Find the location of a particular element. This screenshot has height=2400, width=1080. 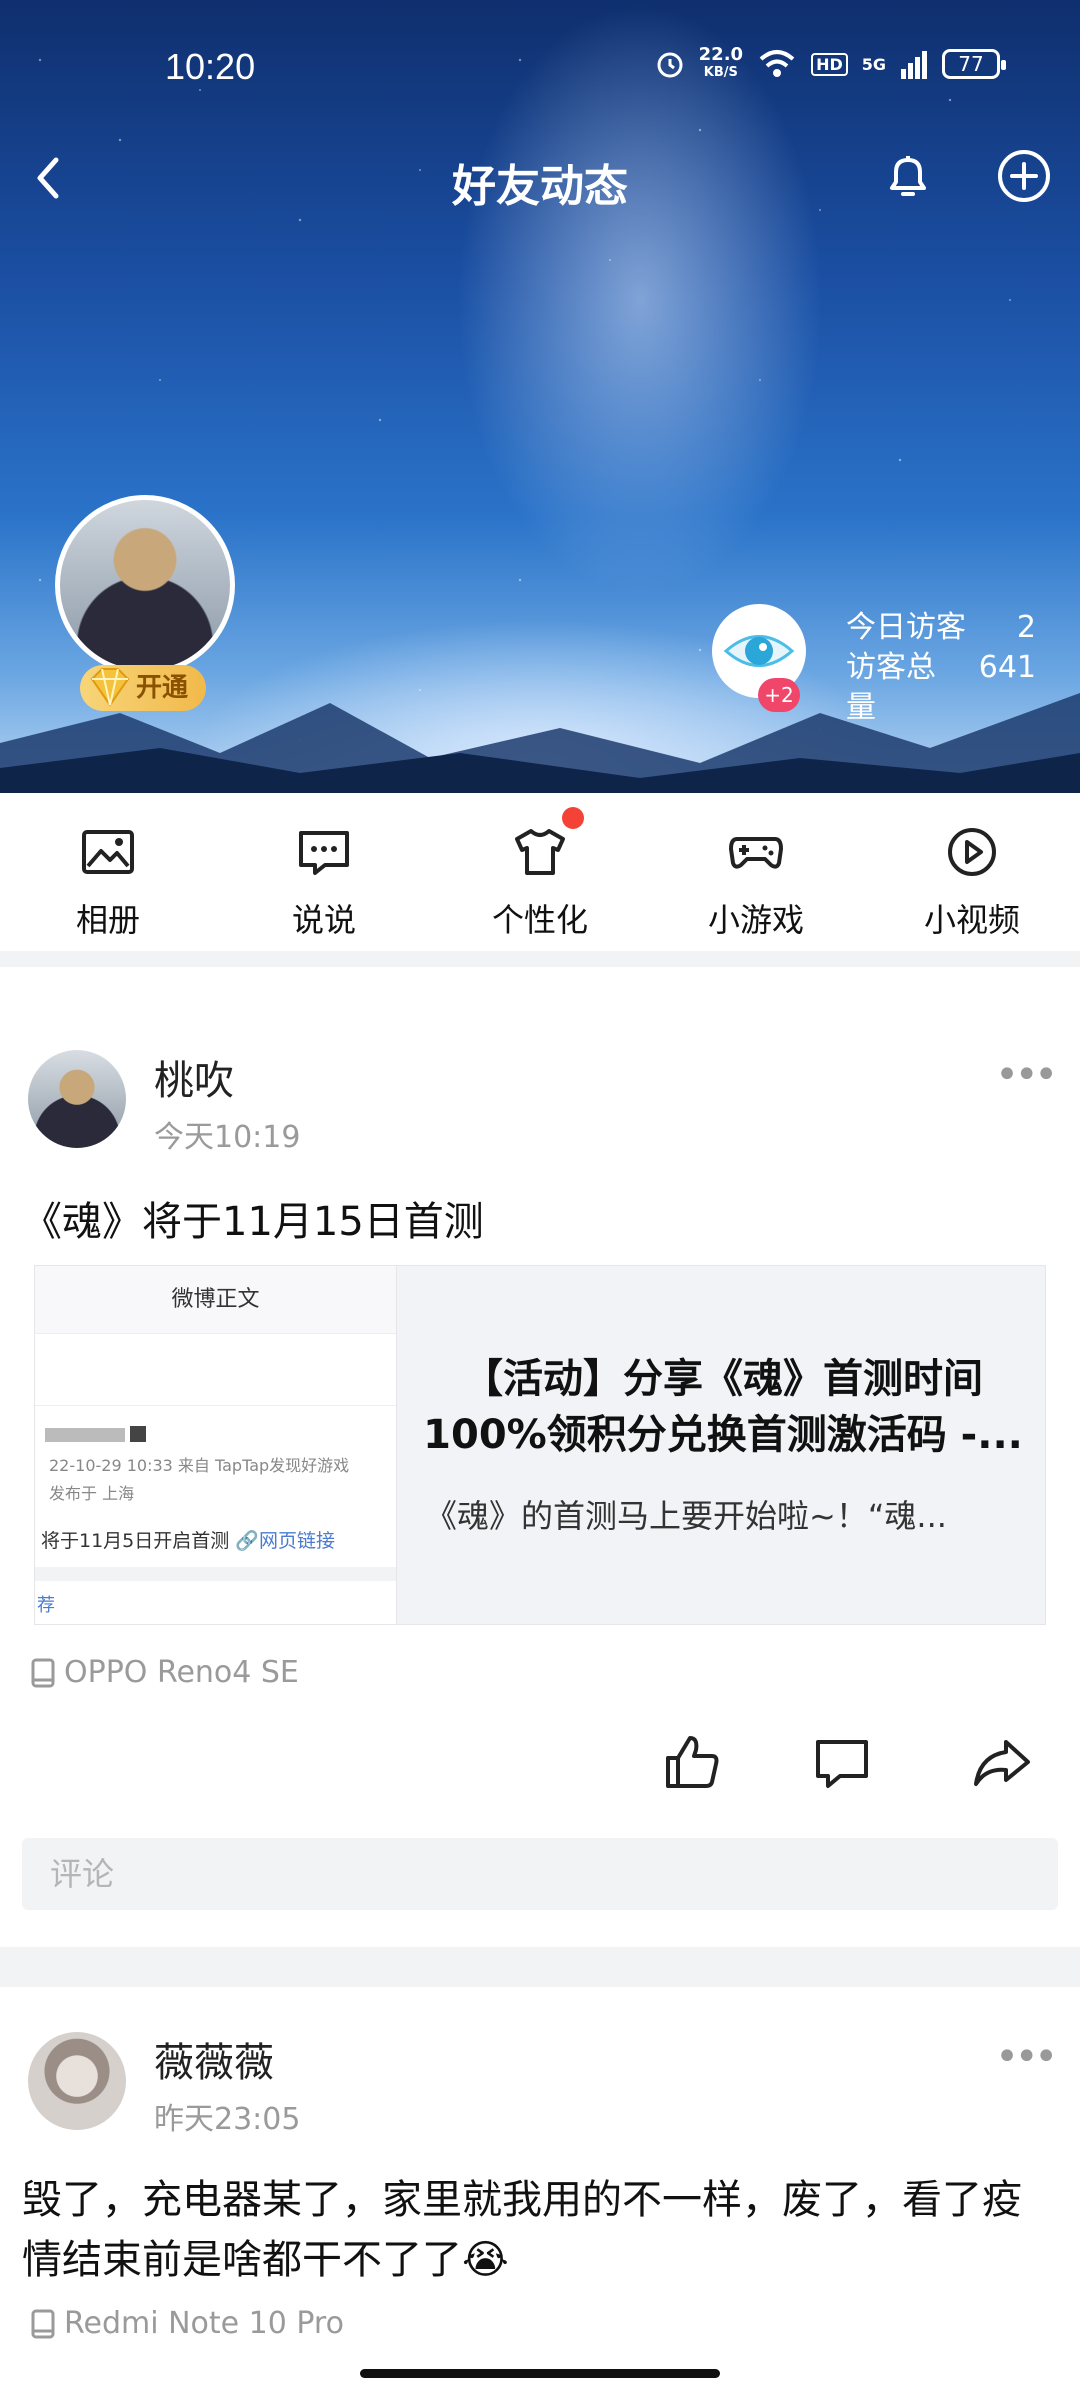

today-visitors-label: 今日访客 is located at coordinates (906, 627).